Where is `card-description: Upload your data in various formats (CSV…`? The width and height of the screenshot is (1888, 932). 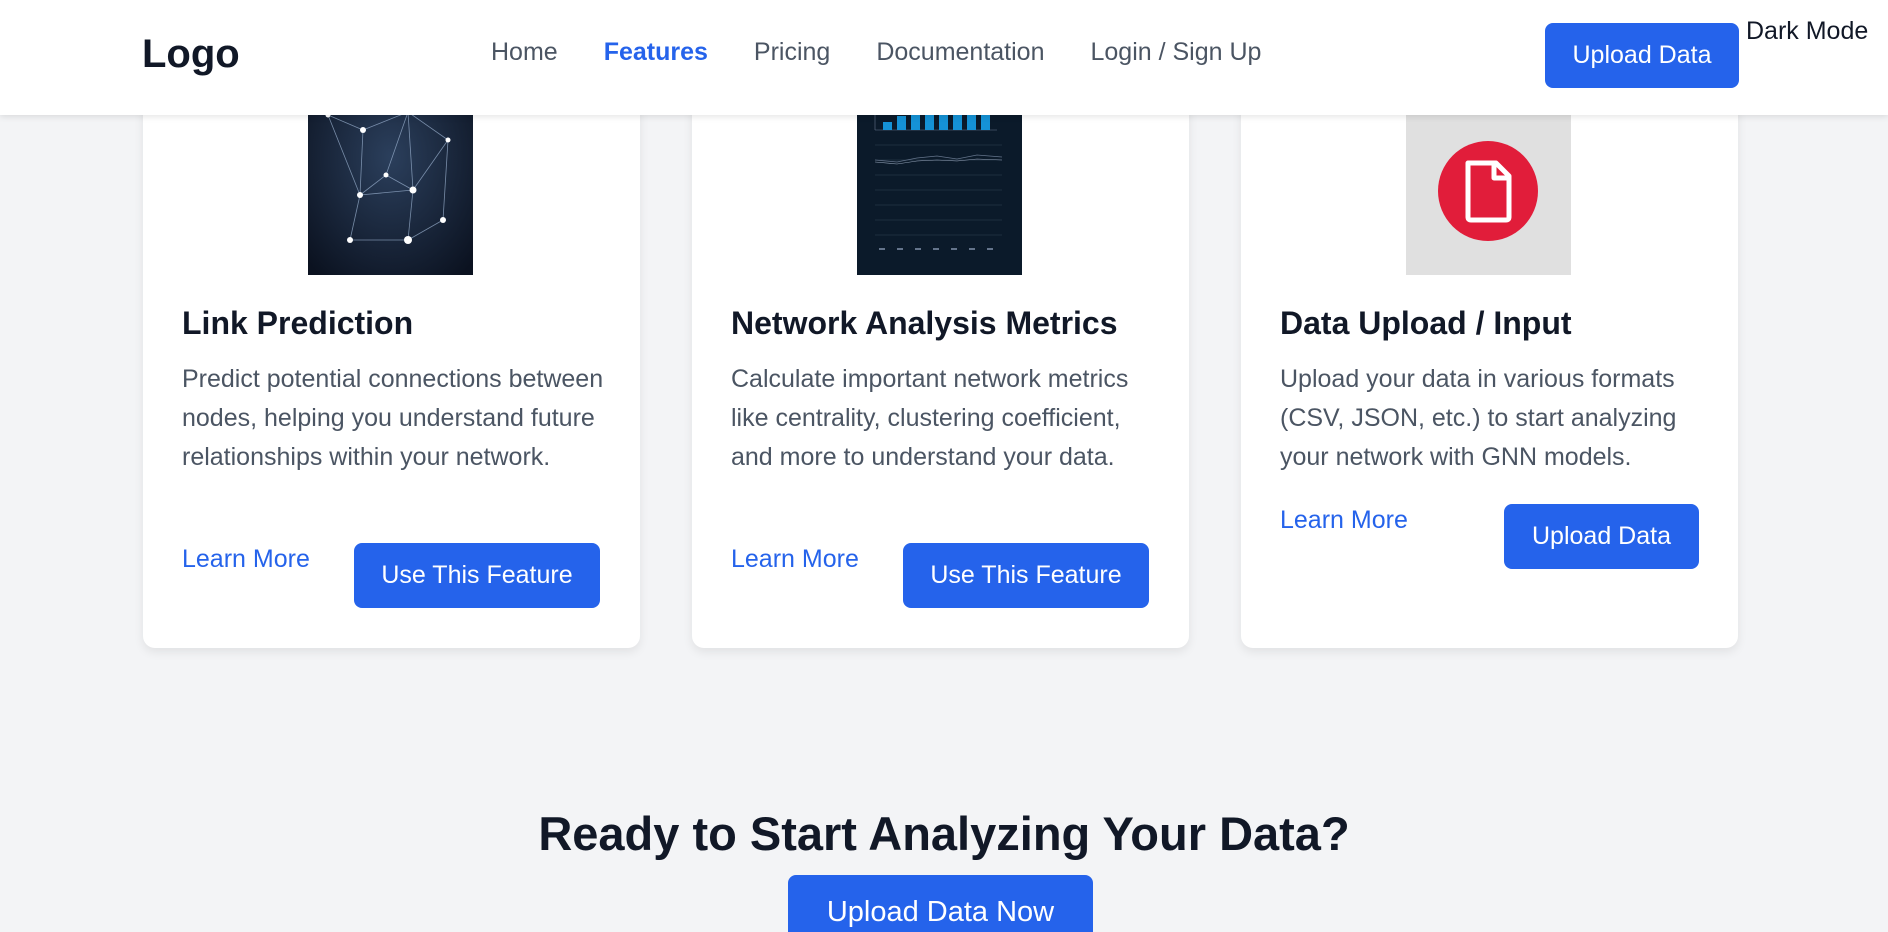 card-description: Upload your data in various formats (CSV… is located at coordinates (1478, 418).